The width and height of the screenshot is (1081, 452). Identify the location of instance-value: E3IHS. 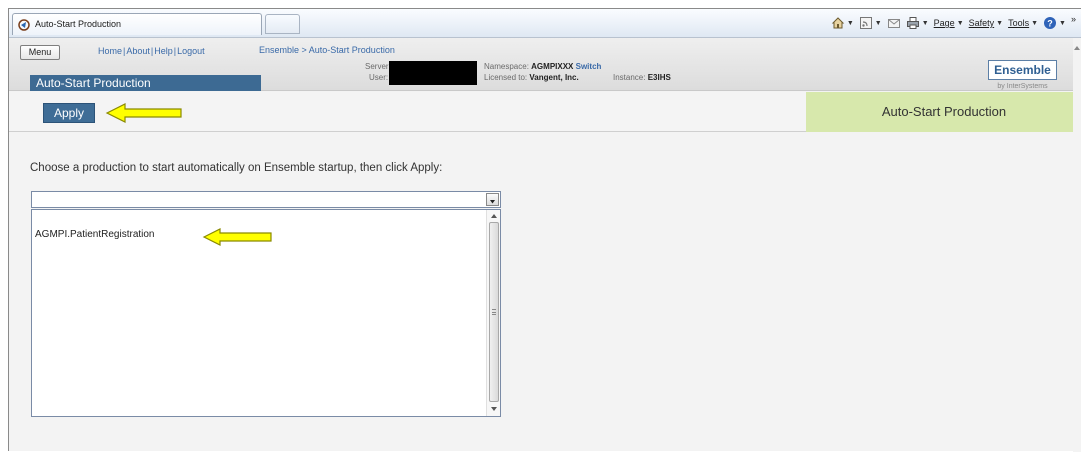
(659, 77).